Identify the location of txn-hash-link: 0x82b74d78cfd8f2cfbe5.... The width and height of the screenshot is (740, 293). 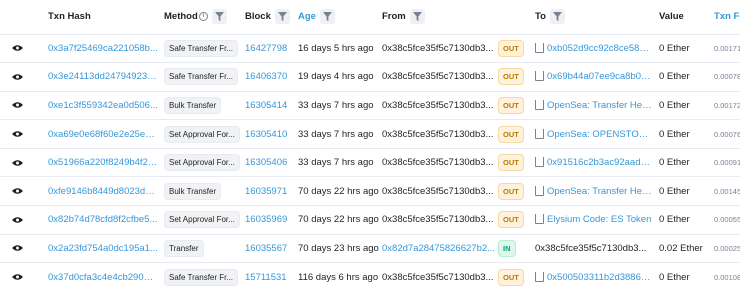
(100, 219).